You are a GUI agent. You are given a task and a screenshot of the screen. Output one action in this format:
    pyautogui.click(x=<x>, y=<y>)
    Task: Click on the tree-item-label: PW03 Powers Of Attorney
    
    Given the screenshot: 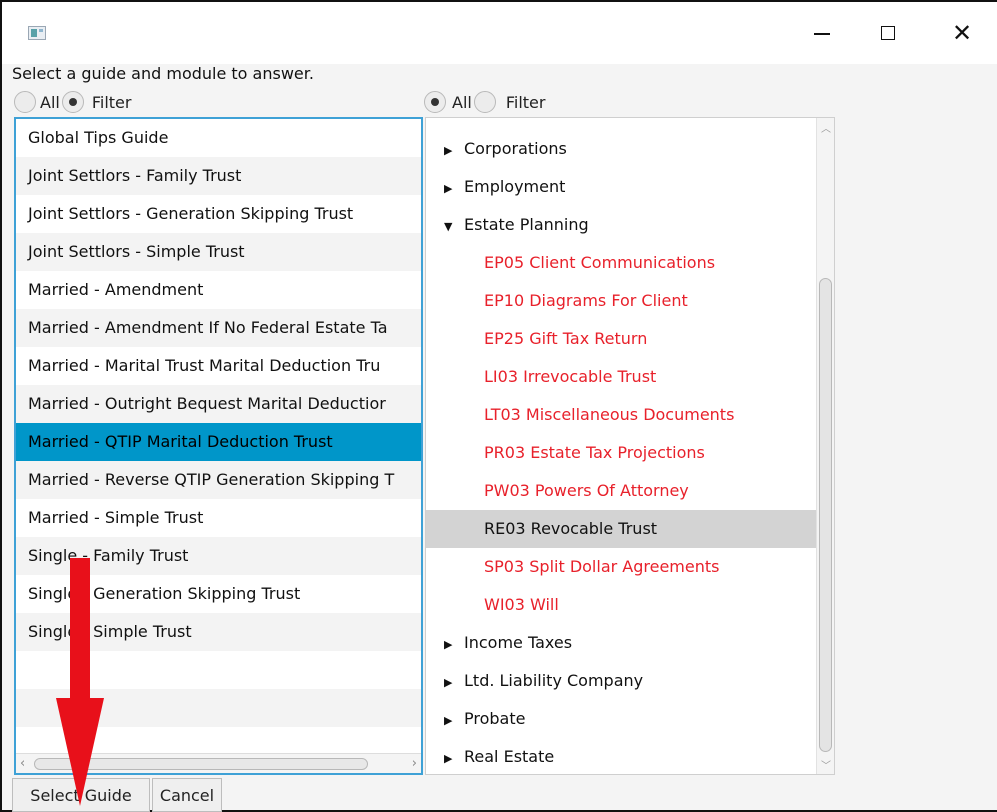 What is the action you would take?
    pyautogui.click(x=586, y=490)
    